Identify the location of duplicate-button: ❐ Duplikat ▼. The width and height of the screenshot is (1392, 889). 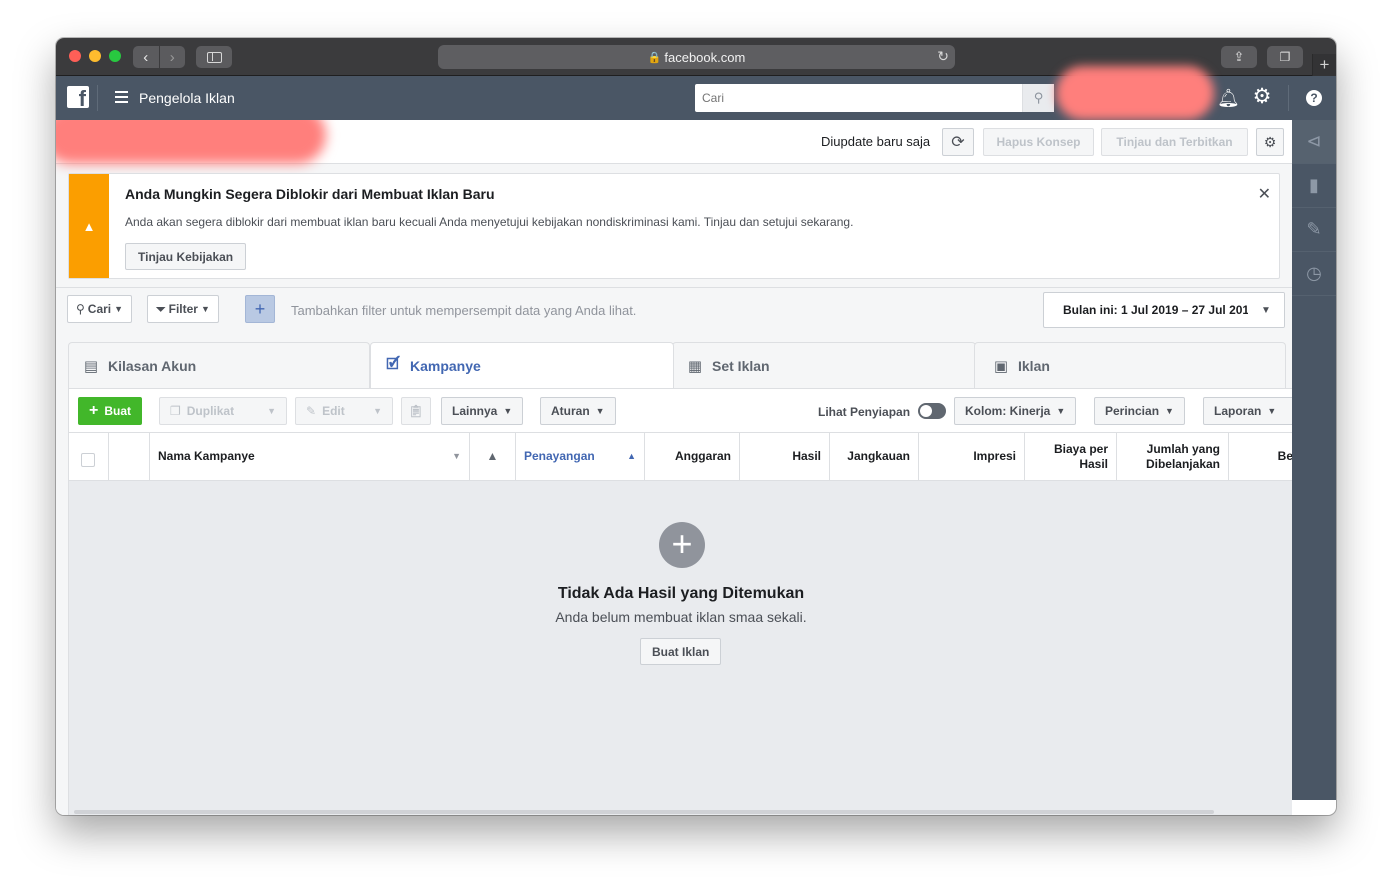
(223, 411).